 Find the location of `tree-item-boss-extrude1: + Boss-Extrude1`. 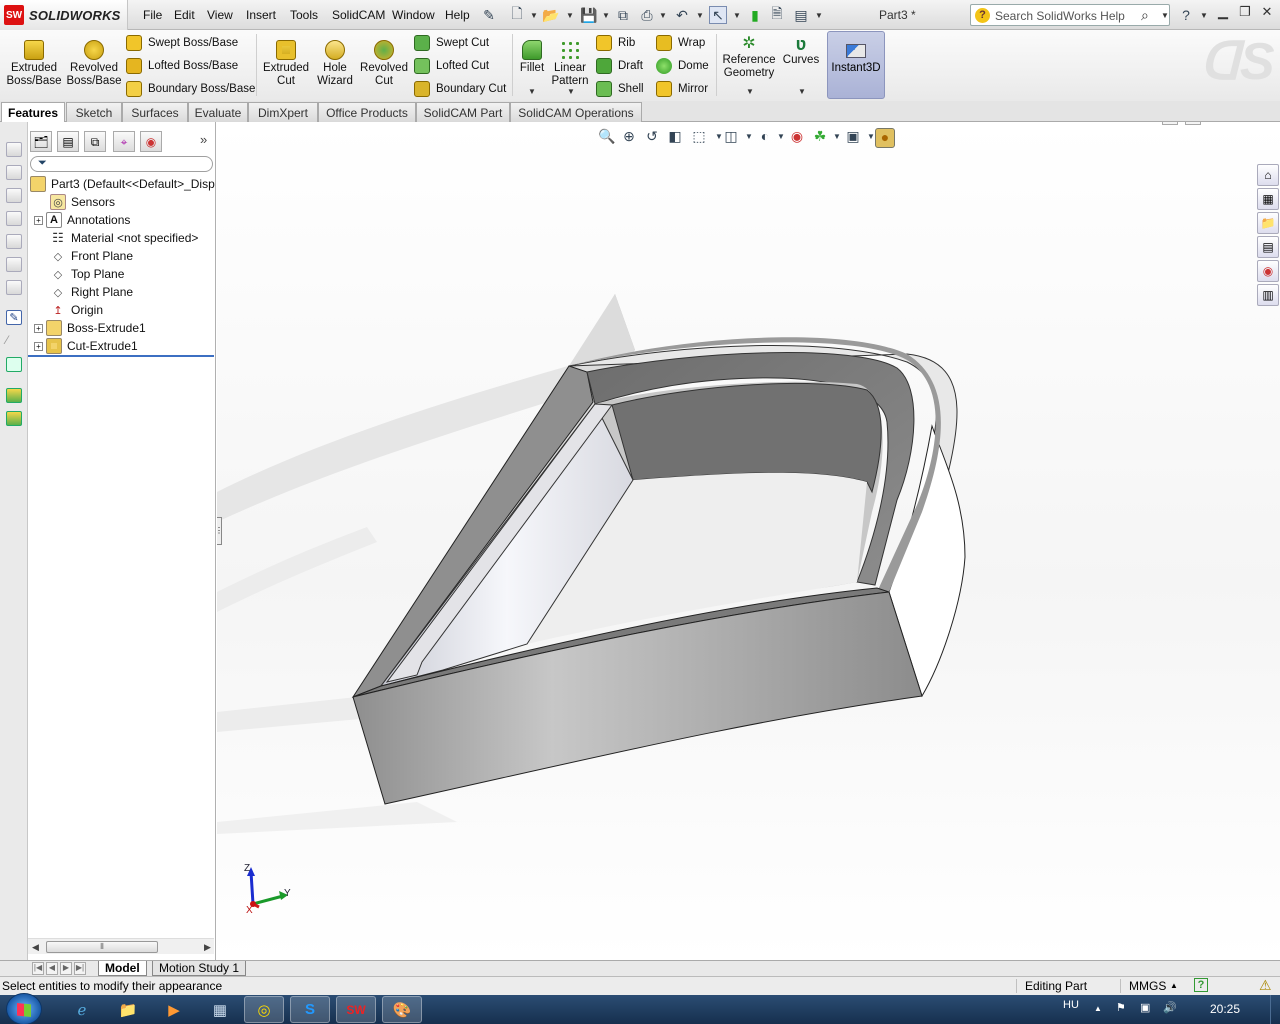

tree-item-boss-extrude1: + Boss-Extrude1 is located at coordinates (90, 328).